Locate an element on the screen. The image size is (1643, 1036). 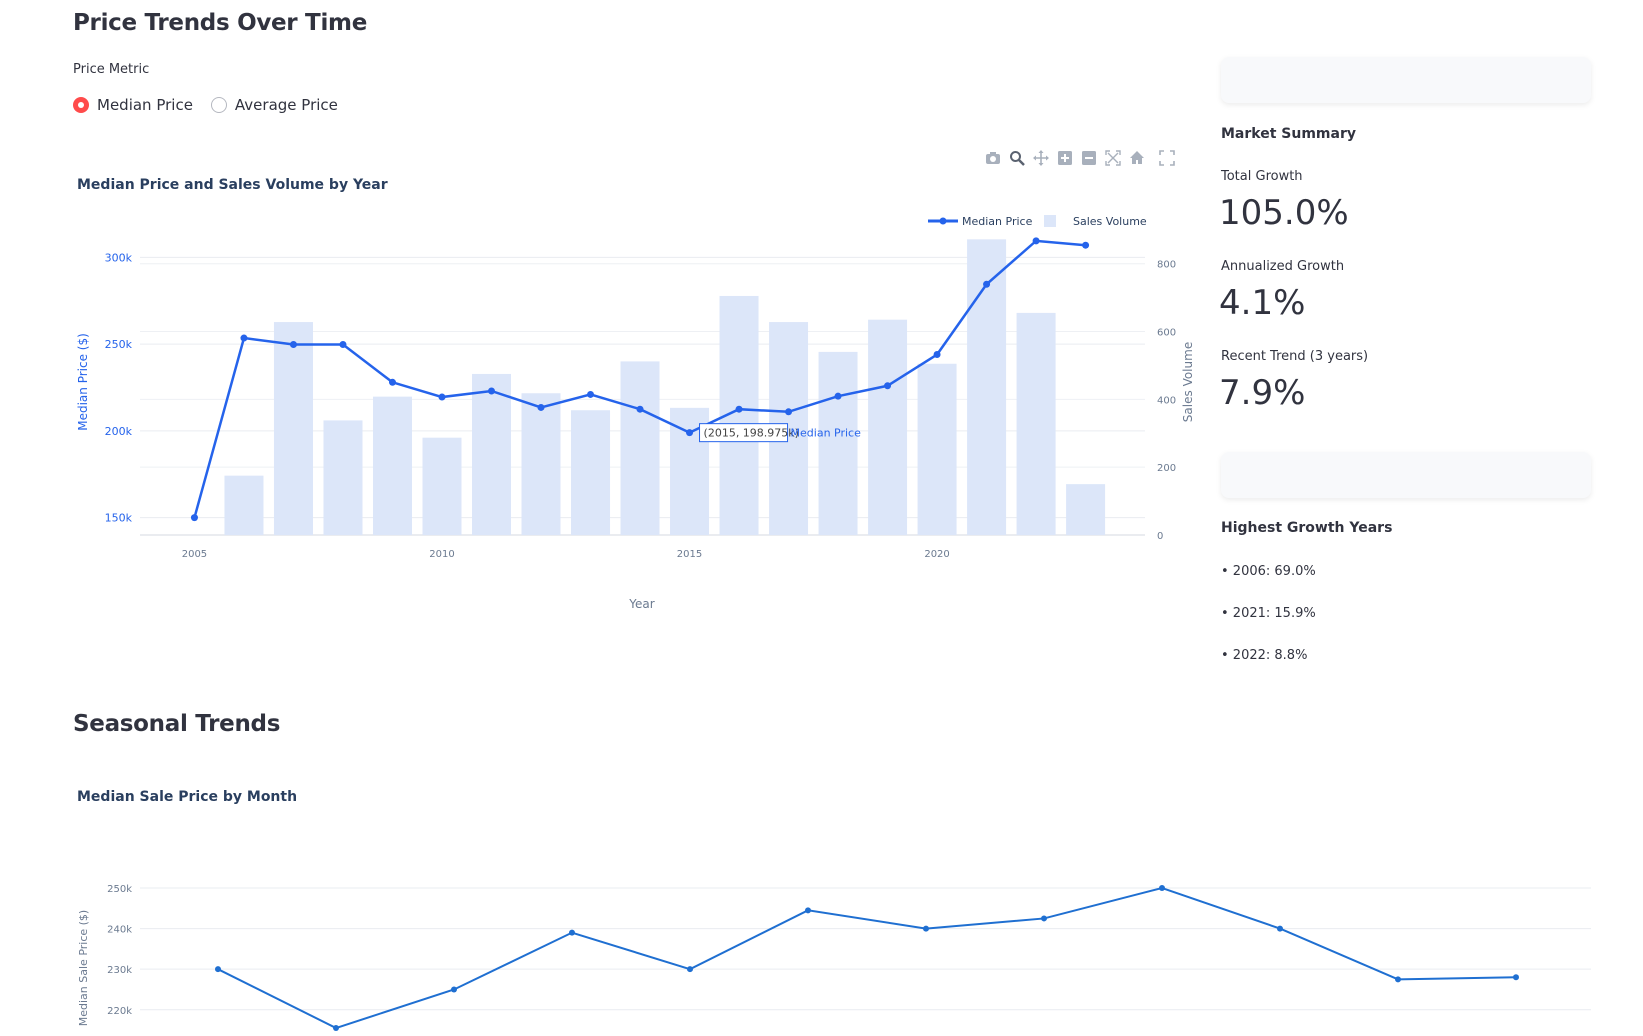
y-tick-label: 240k is located at coordinates (119, 930).